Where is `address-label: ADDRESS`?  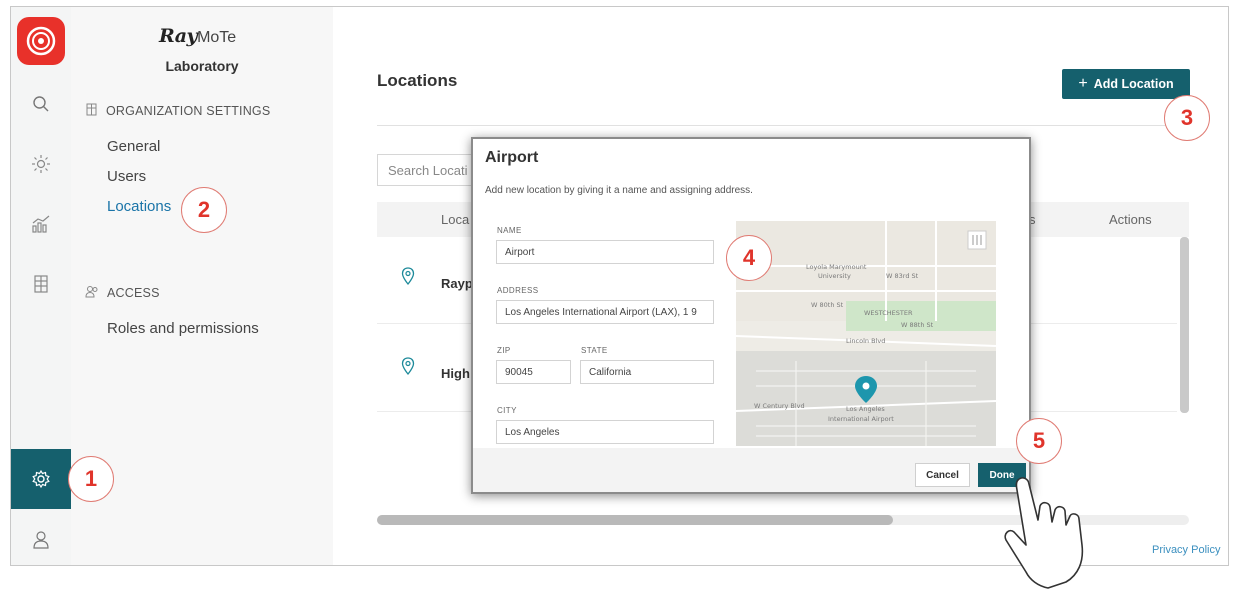 address-label: ADDRESS is located at coordinates (518, 290).